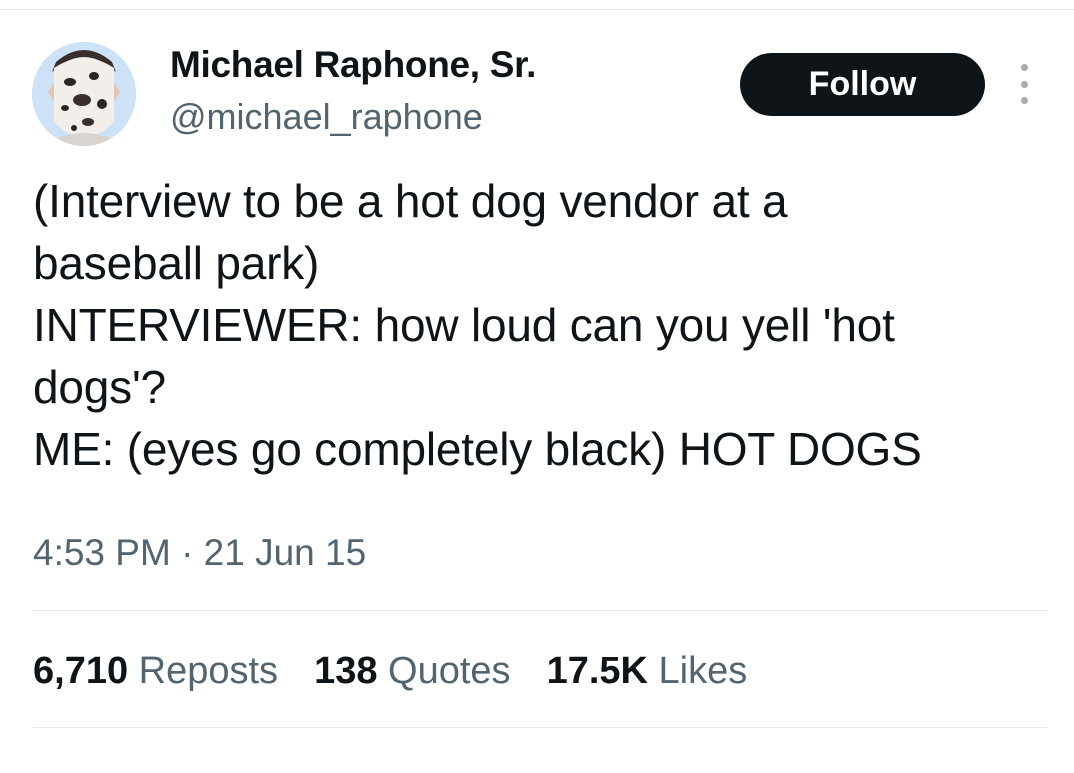 The height and width of the screenshot is (773, 1074). I want to click on quotes-stat: 138 Quotes, so click(412, 671).